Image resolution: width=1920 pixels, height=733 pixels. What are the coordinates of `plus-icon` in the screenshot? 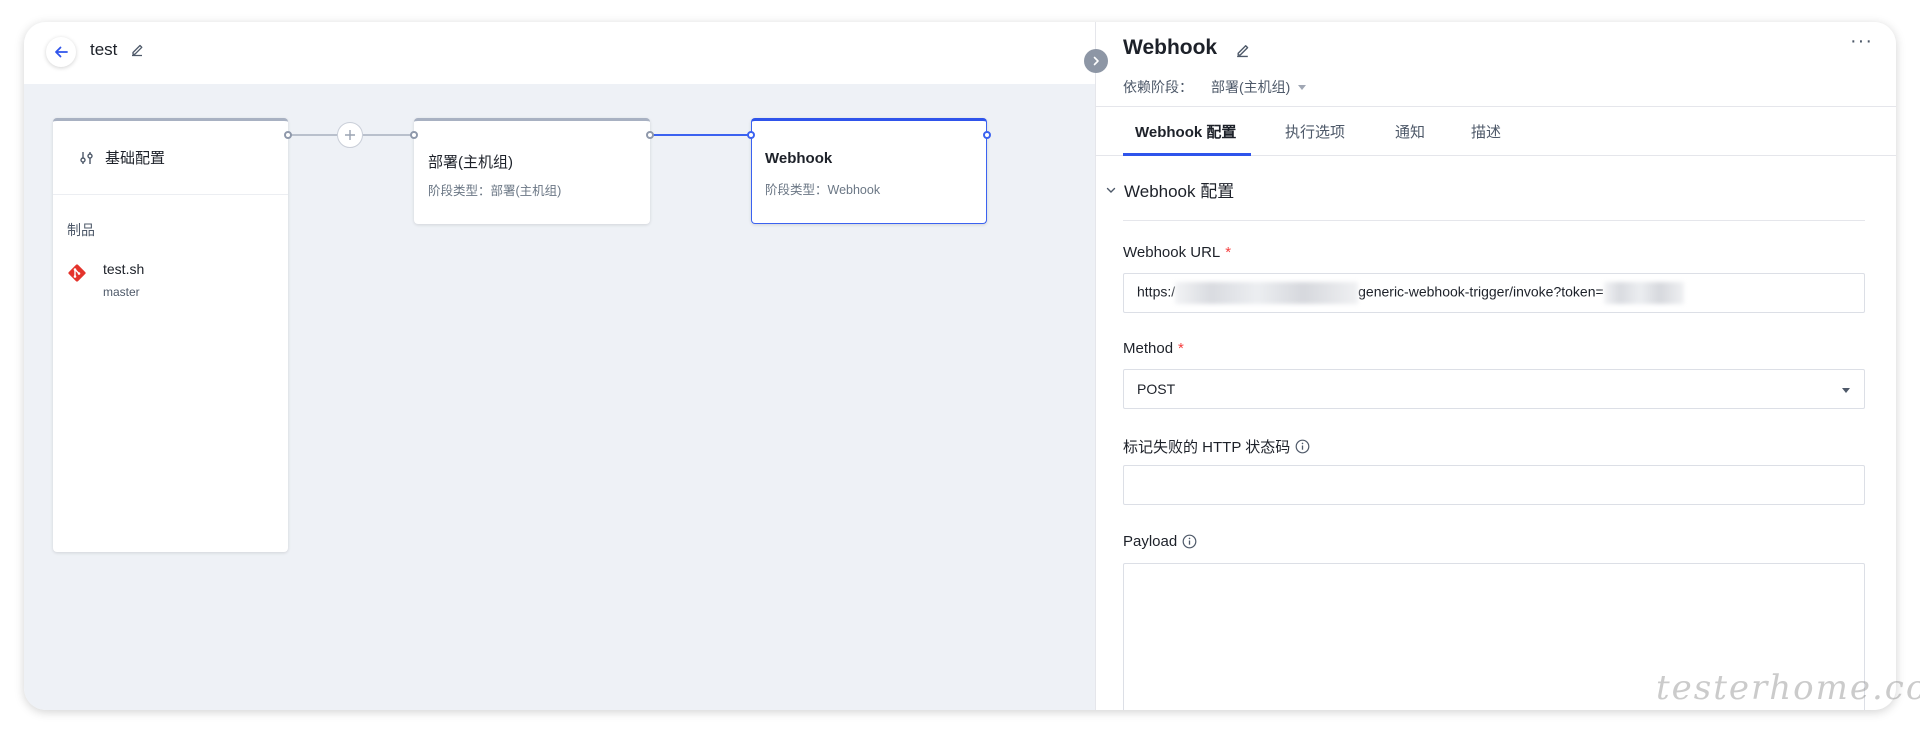 It's located at (350, 135).